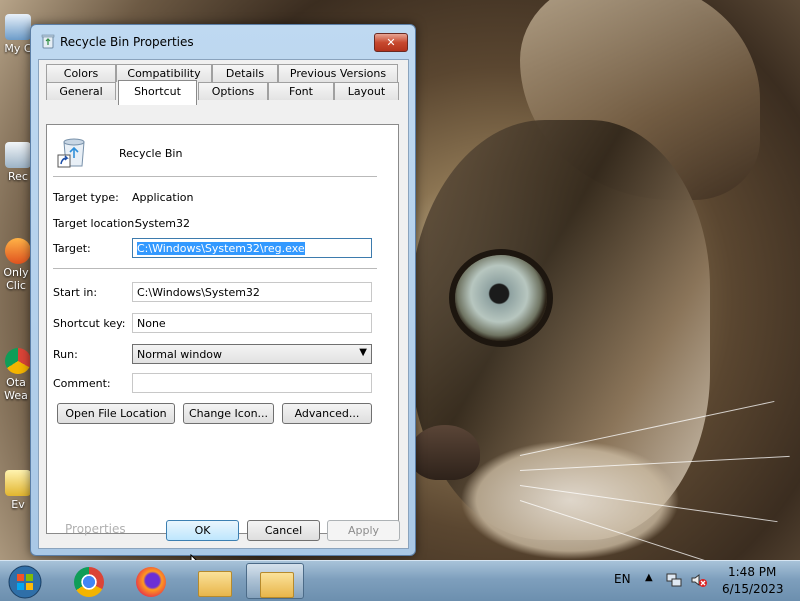  Describe the element at coordinates (245, 73) in the screenshot. I see `tab-details: Details` at that location.